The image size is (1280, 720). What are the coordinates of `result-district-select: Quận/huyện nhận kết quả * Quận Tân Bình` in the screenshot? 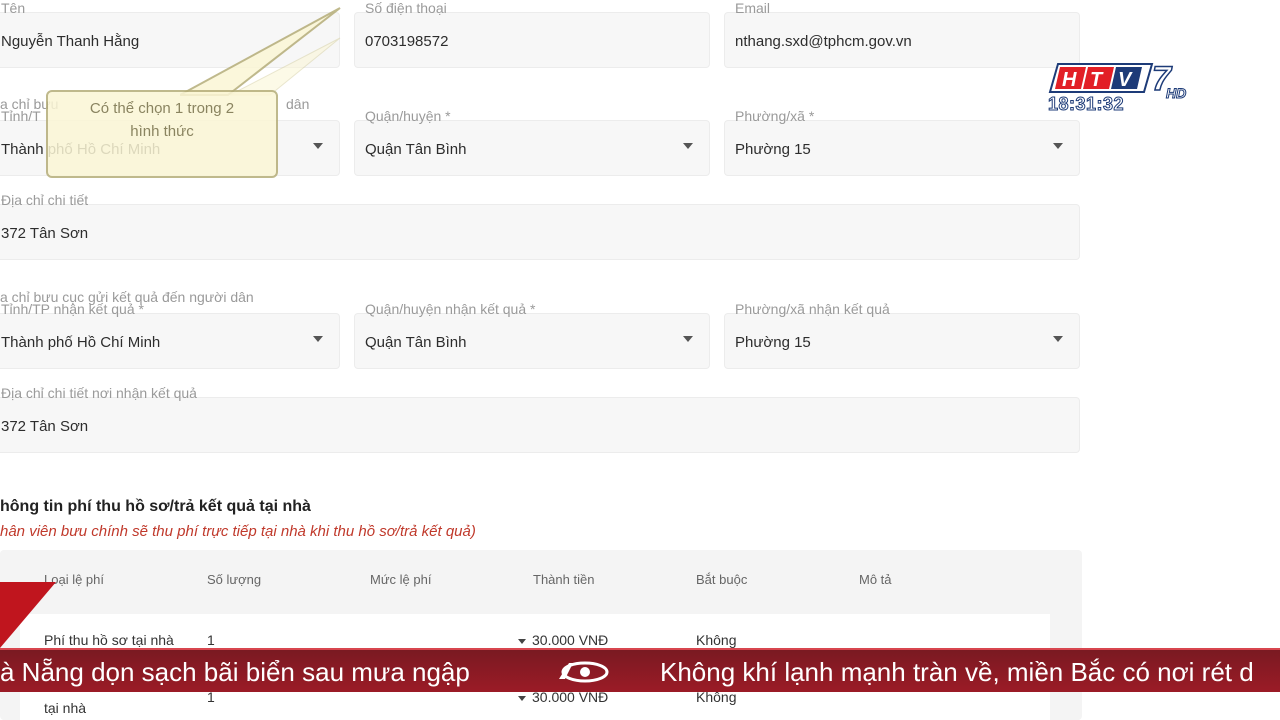 It's located at (532, 335).